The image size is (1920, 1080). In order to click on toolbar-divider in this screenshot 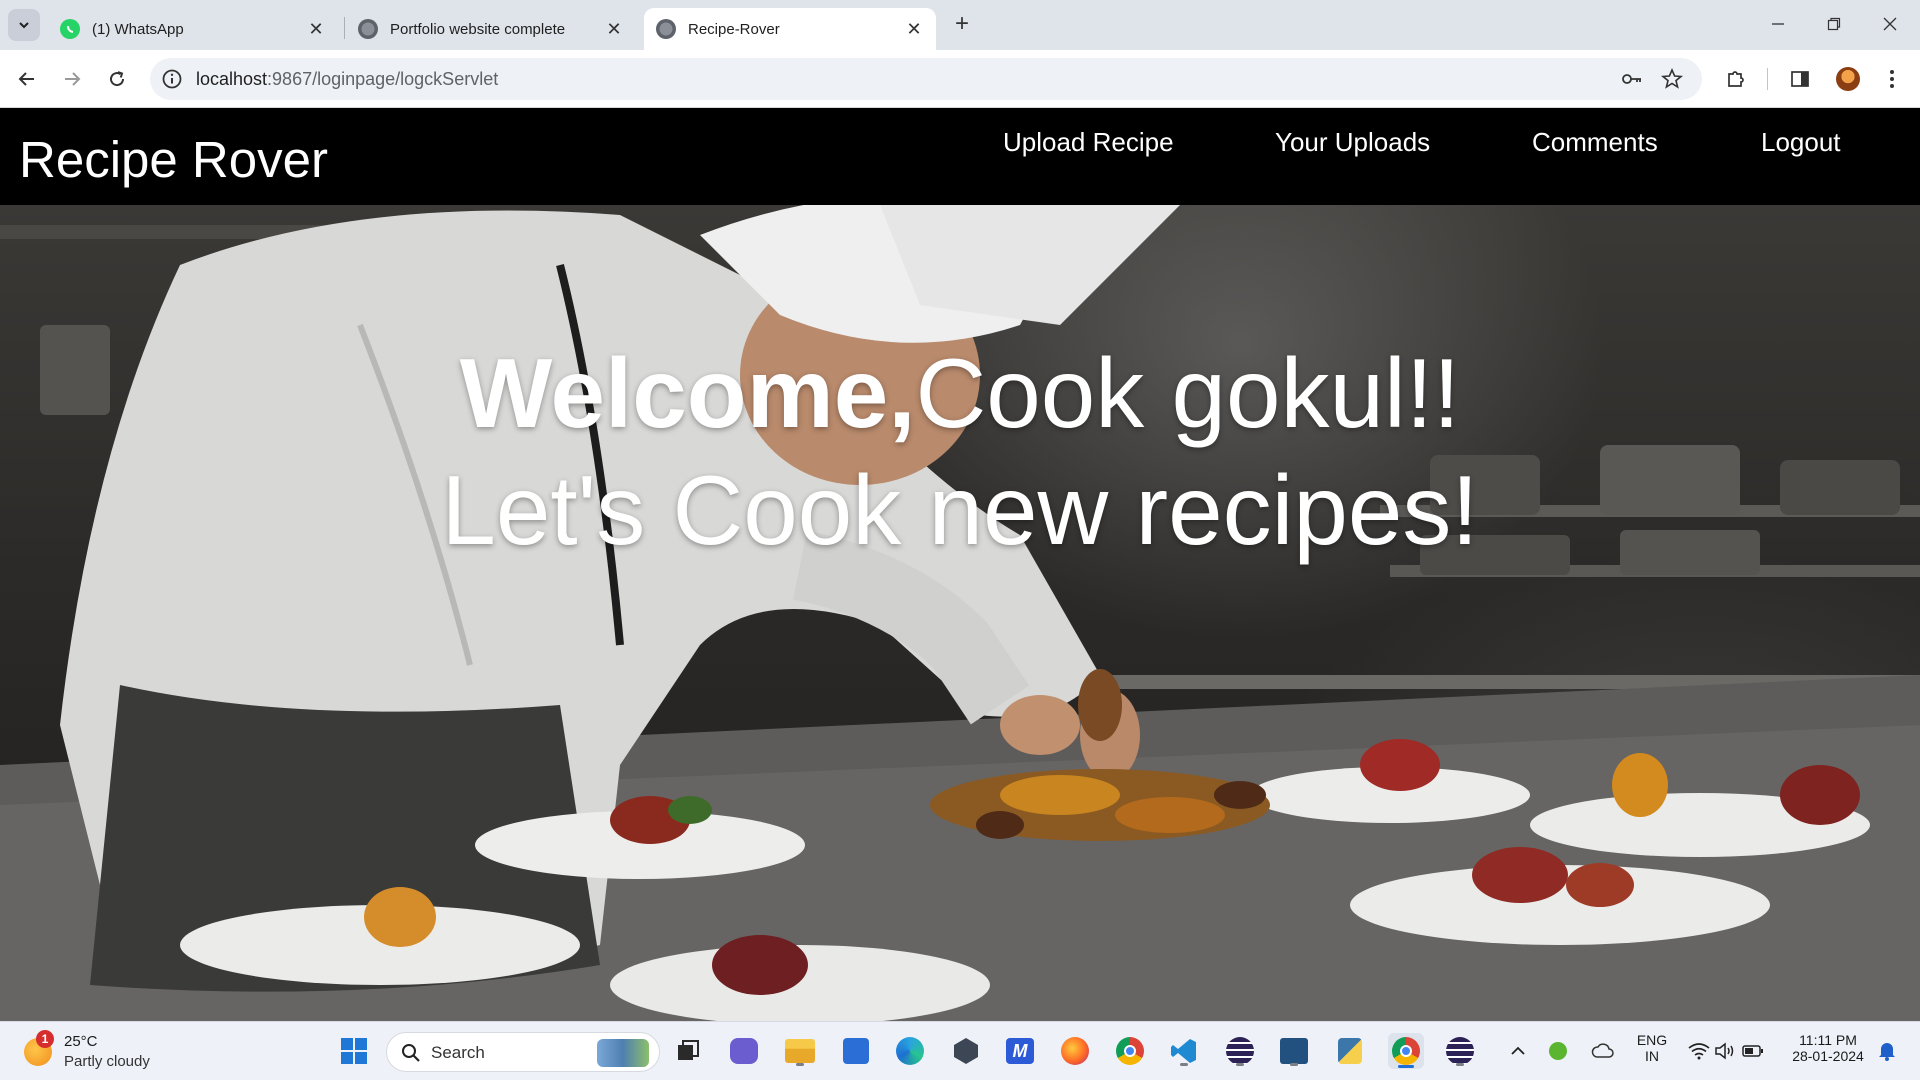, I will do `click(1767, 79)`.